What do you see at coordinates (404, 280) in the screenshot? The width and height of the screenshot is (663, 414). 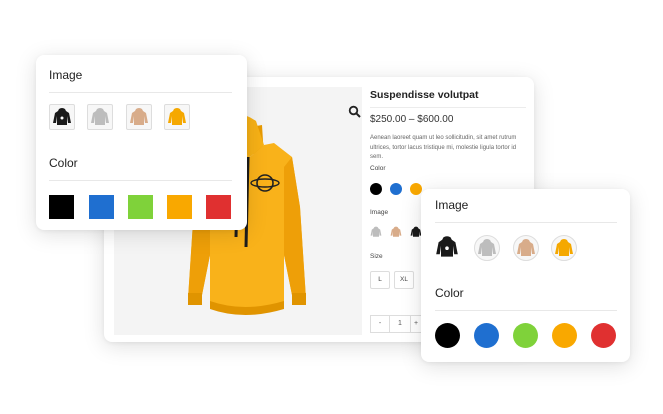 I see `size-button-xl: XL` at bounding box center [404, 280].